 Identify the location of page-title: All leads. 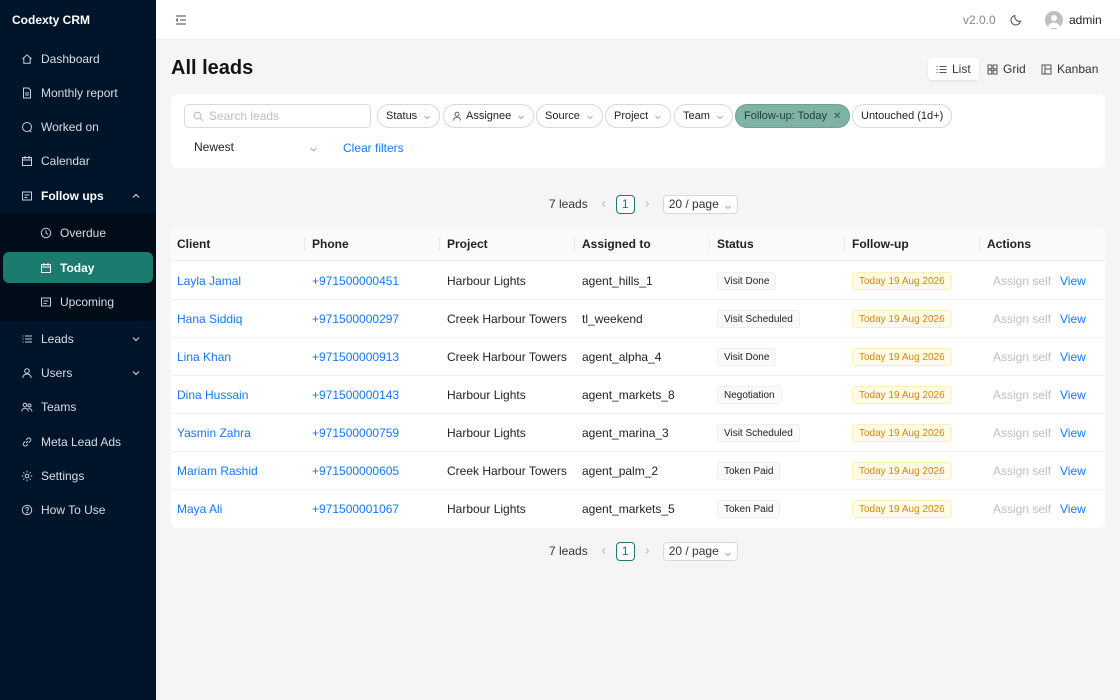
(212, 68).